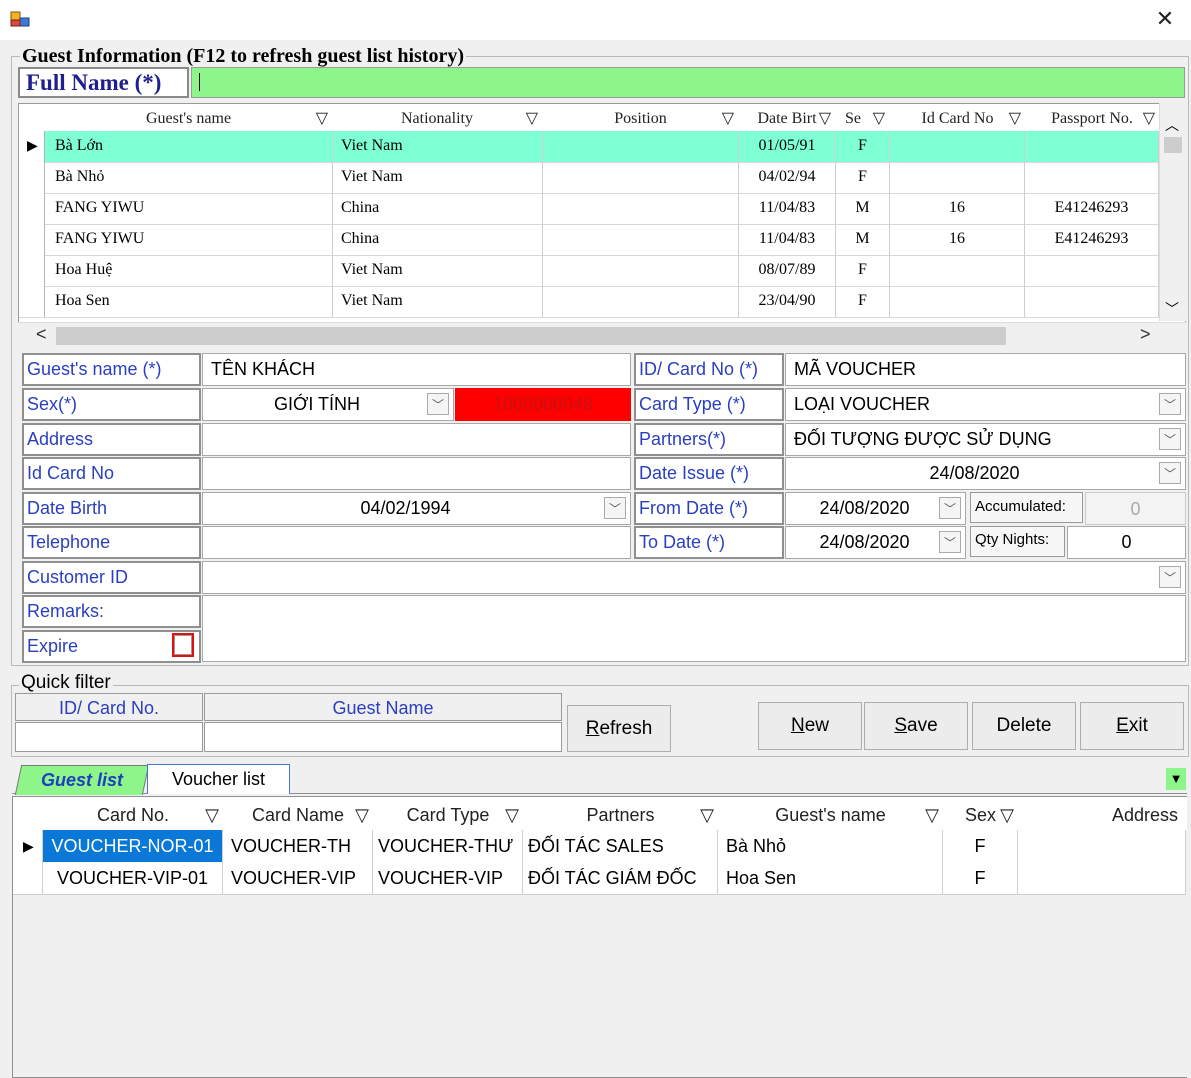 This screenshot has height=1078, width=1191. What do you see at coordinates (688, 82) in the screenshot?
I see `full-name-input` at bounding box center [688, 82].